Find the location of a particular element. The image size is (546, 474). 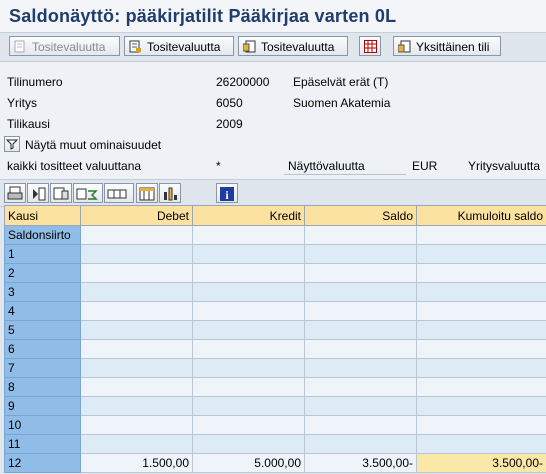

cell-kausi: 3 is located at coordinates (42, 292).